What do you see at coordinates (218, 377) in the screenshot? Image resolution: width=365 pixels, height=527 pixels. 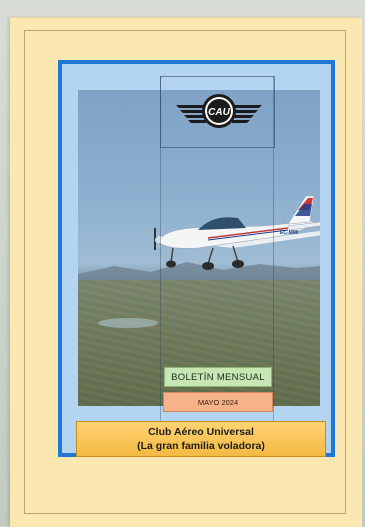 I see `newsletter-badge: BOLETÍN MENSUAL` at bounding box center [218, 377].